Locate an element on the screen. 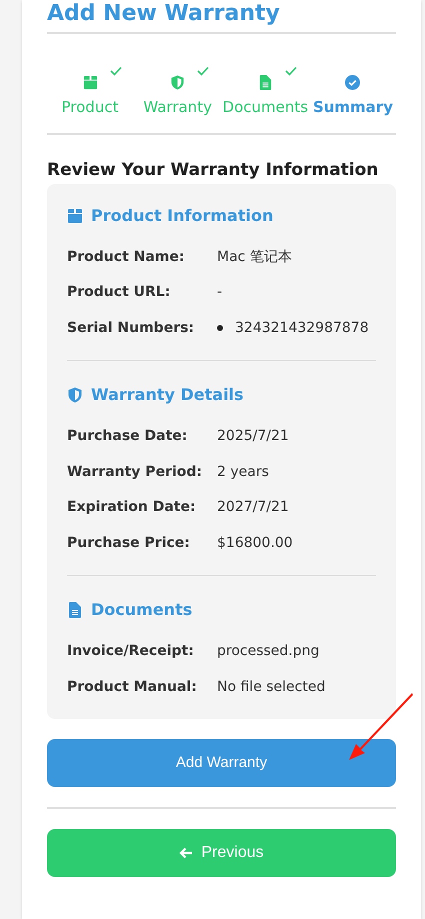 Image resolution: width=425 pixels, height=919 pixels. field-label: Product Name: is located at coordinates (126, 257).